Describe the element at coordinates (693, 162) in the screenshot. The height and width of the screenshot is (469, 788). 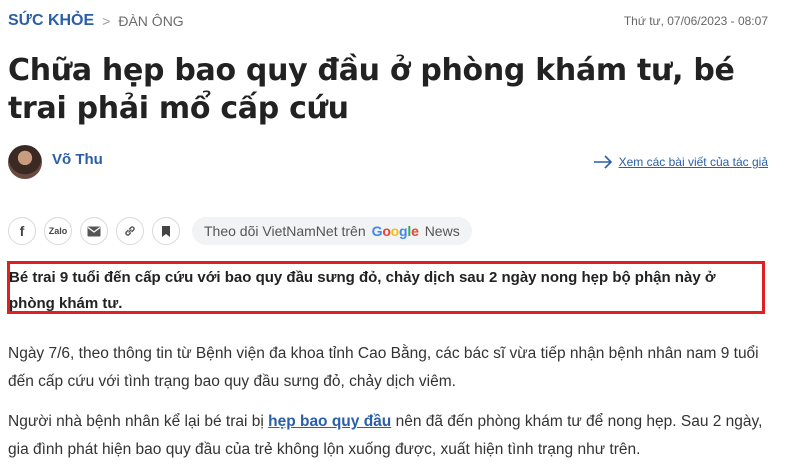
I see `author-articles-label: Xem các bài viết của tác giả` at that location.